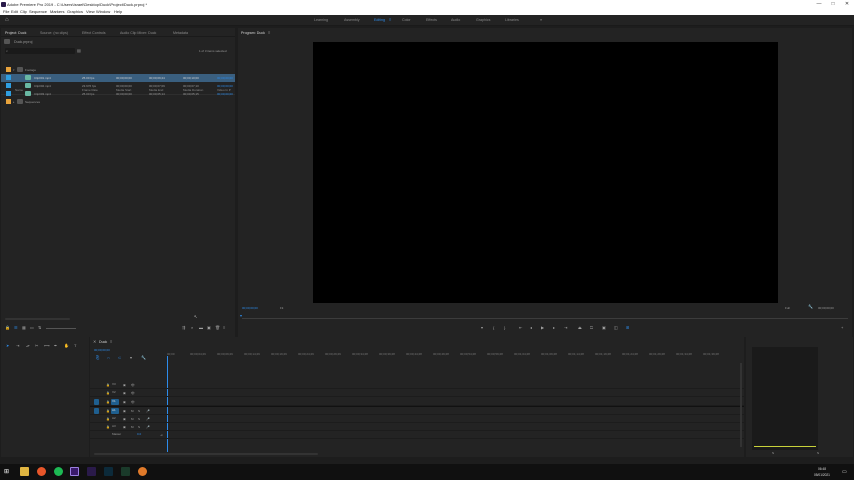  Describe the element at coordinates (531, 328) in the screenshot. I see `step-back-icon: ◂` at that location.